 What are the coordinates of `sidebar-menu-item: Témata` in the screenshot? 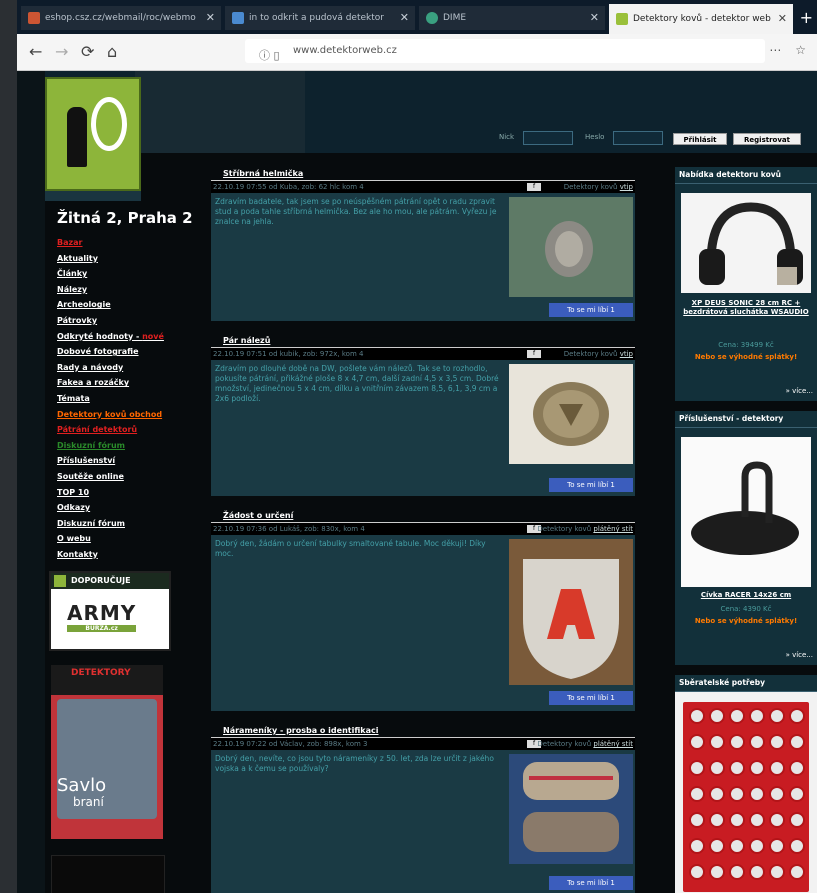 It's located at (127, 399).